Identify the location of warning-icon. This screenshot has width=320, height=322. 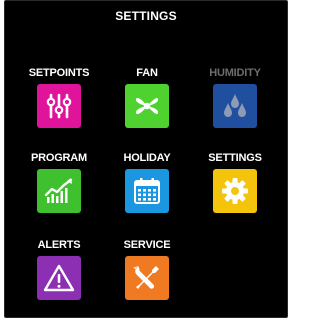
(59, 278).